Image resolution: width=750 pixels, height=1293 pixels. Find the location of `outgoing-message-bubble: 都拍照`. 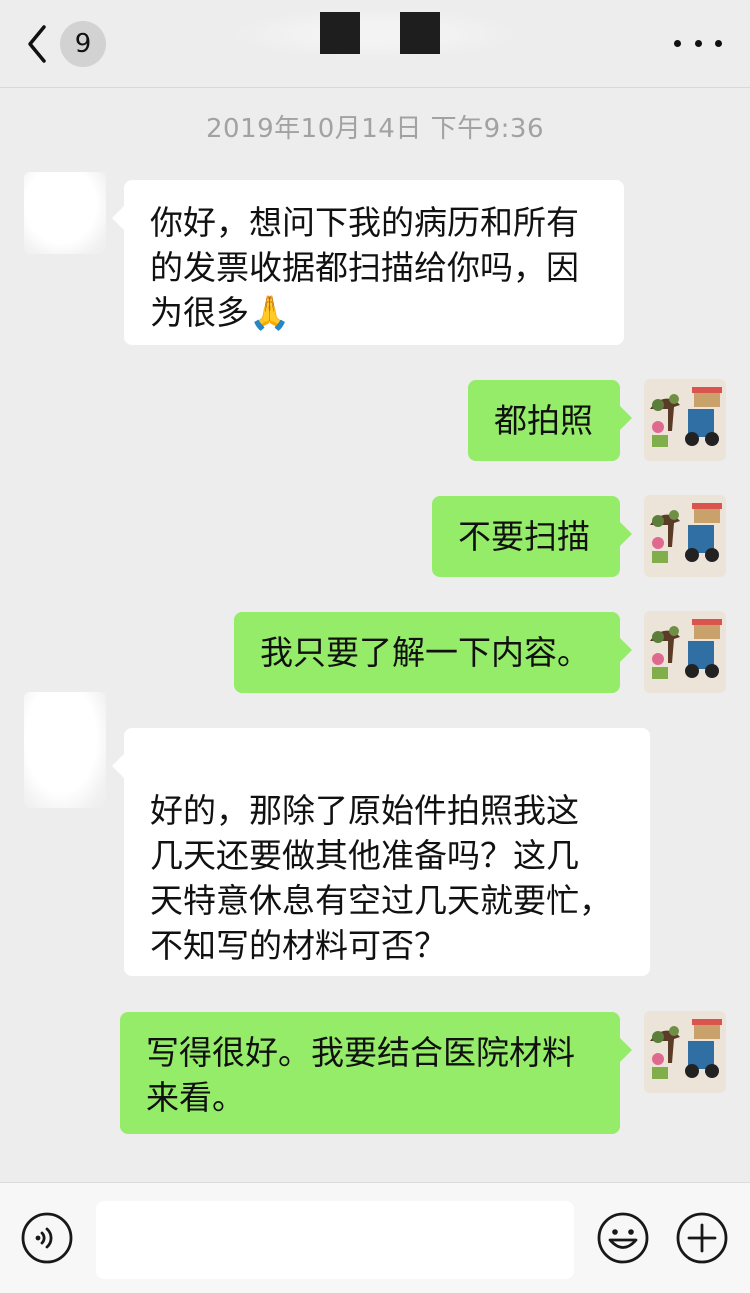

outgoing-message-bubble: 都拍照 is located at coordinates (550, 420).